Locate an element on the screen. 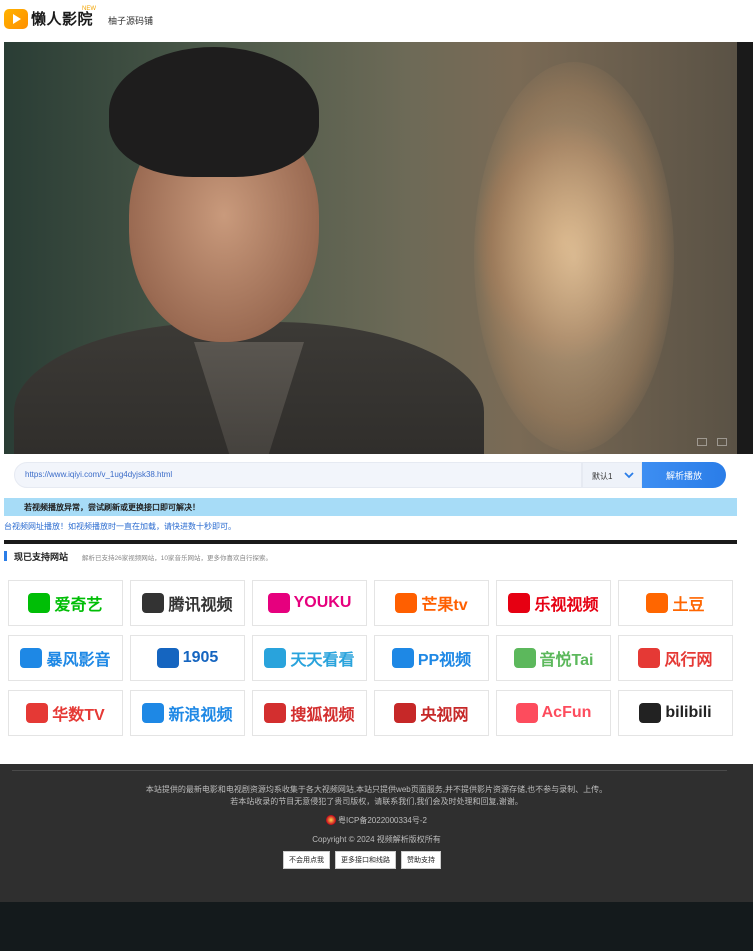  site-card: 华数TV is located at coordinates (65, 713).